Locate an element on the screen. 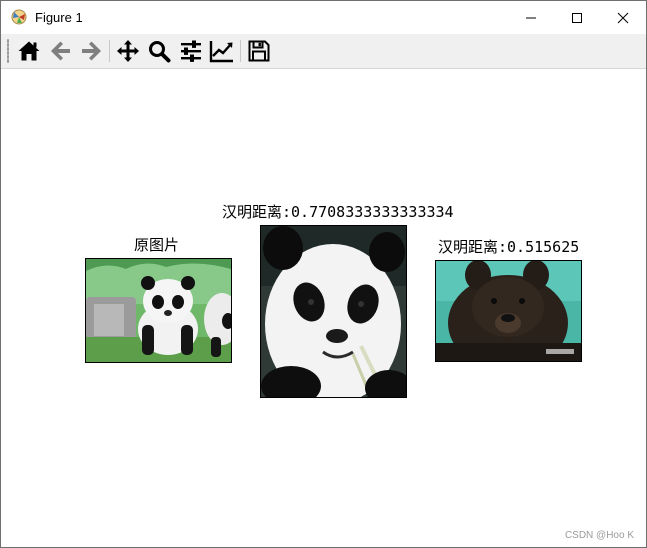 This screenshot has width=647, height=548. edit-axis-button is located at coordinates (222, 51).